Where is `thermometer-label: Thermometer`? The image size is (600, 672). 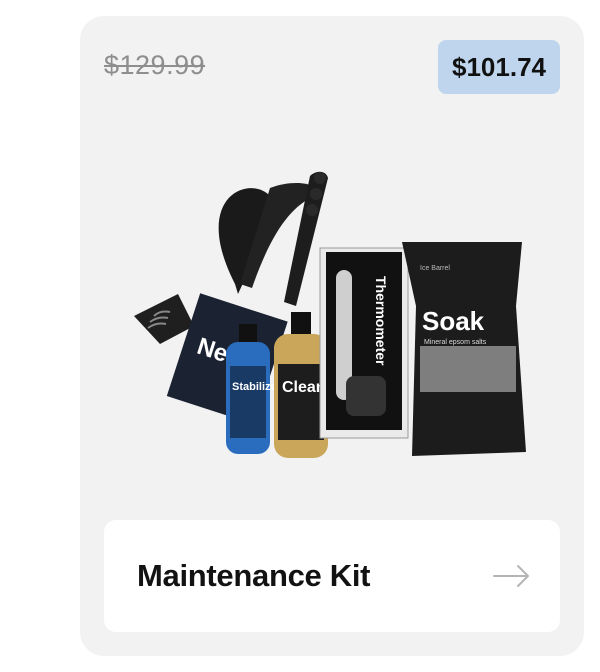 thermometer-label: Thermometer is located at coordinates (381, 321).